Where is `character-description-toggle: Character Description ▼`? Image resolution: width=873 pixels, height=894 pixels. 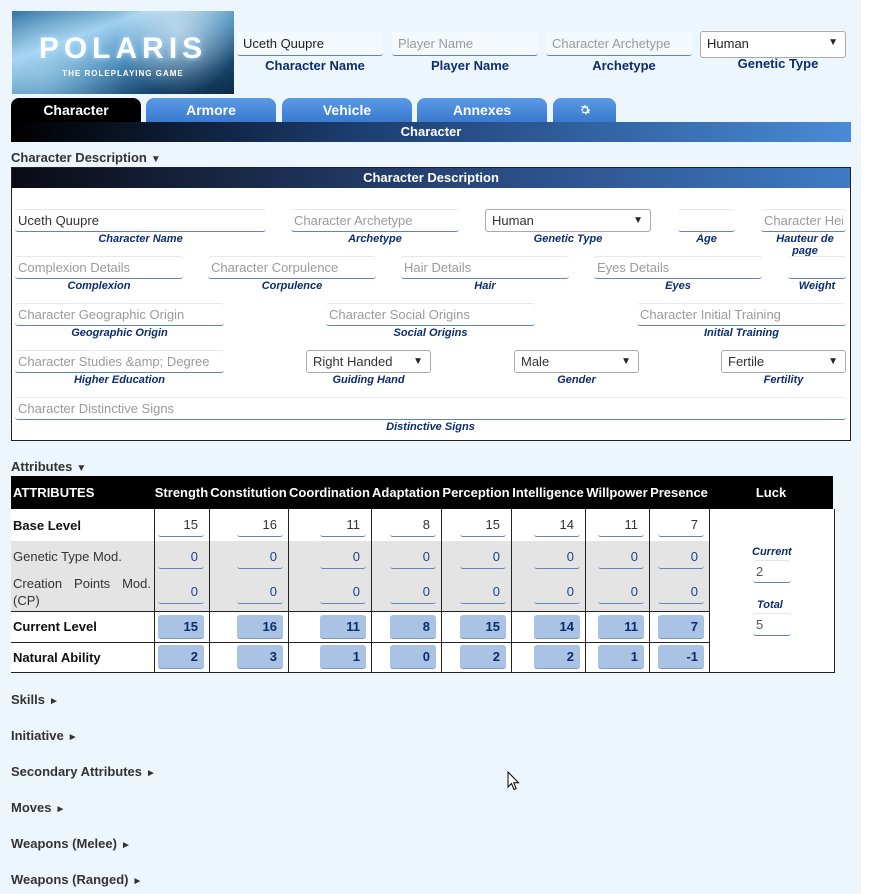
character-description-toggle: Character Description ▼ is located at coordinates (86, 157).